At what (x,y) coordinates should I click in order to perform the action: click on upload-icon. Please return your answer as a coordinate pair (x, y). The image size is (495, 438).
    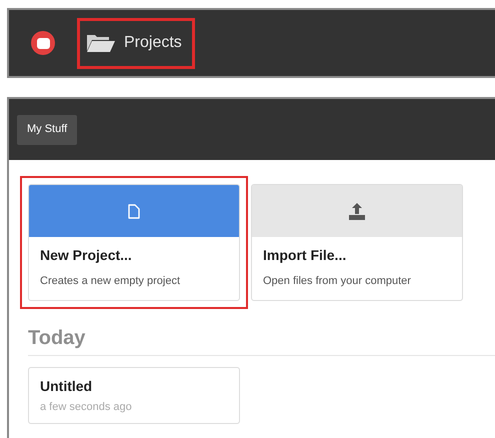
    Looking at the image, I should click on (357, 211).